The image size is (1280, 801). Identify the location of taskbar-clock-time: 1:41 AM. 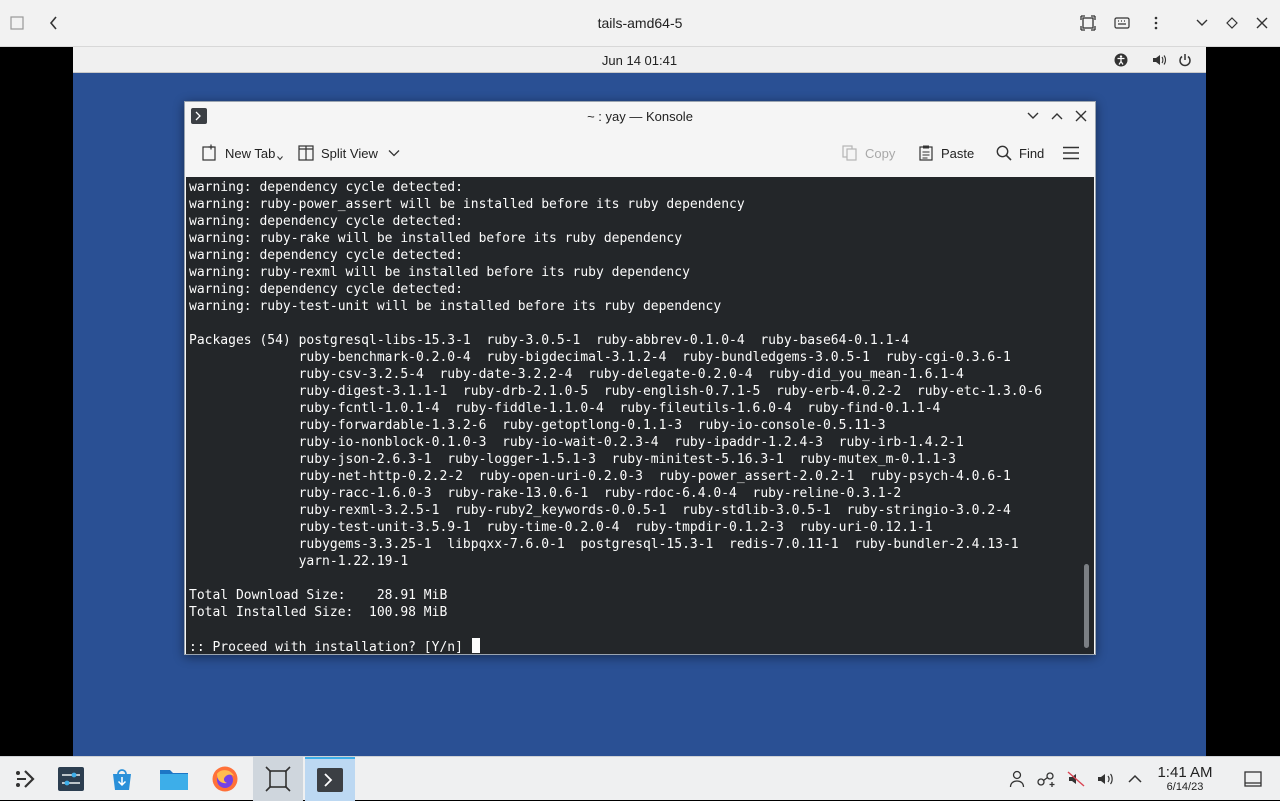
(1185, 772).